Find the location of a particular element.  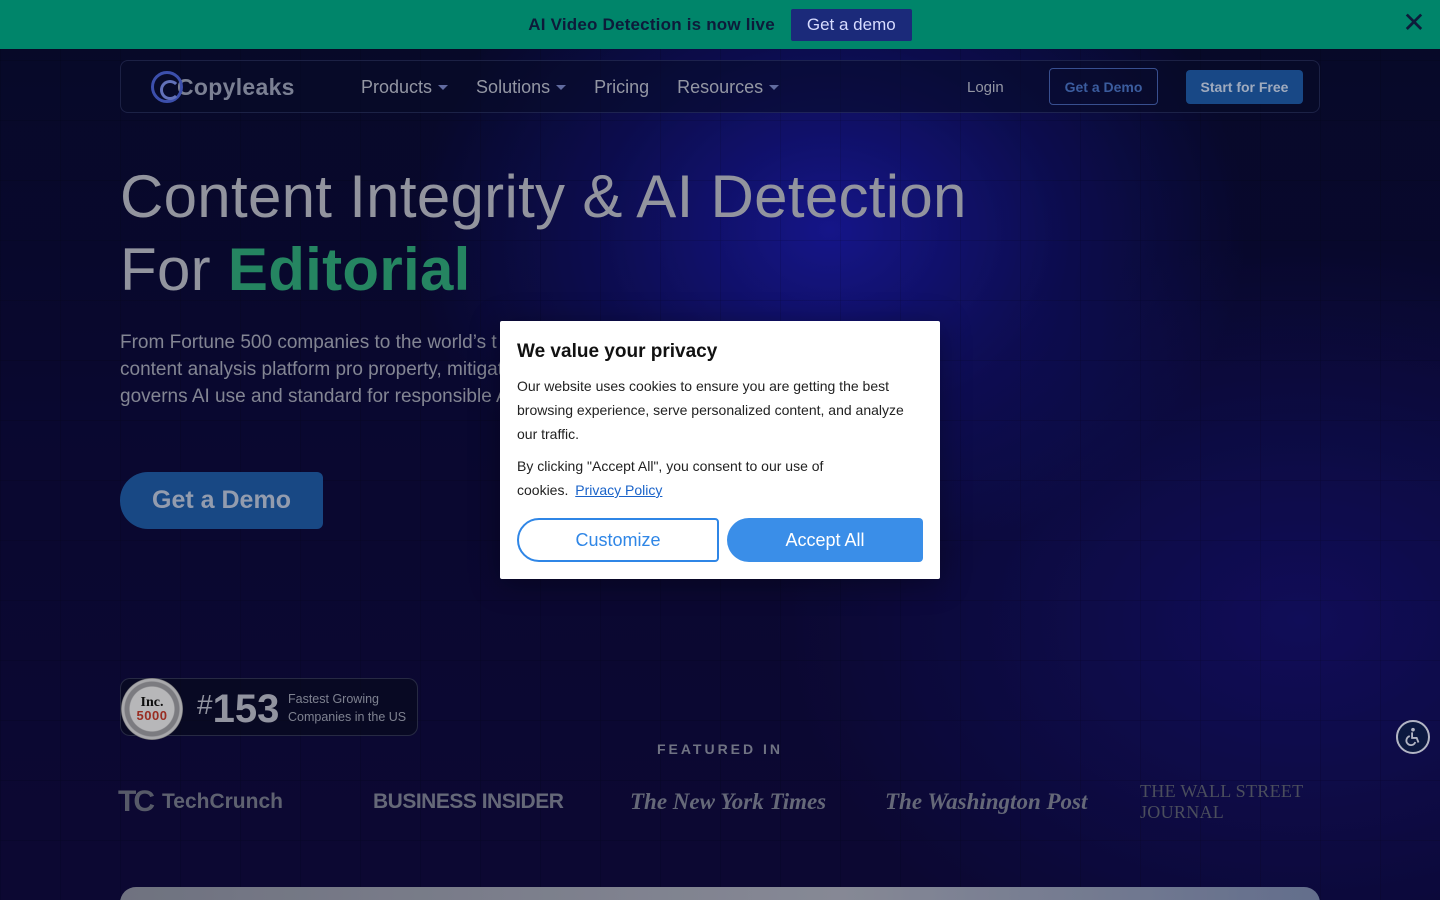

announcement-text: AI Video Detection is now live is located at coordinates (651, 24).